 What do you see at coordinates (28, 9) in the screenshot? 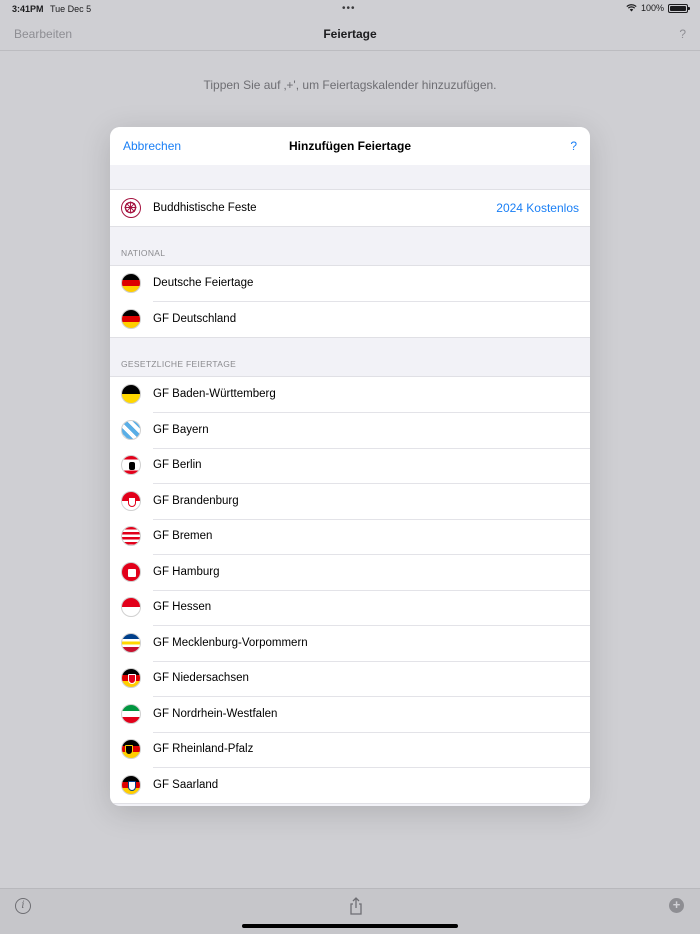
I see `status-time: 3:41PM` at bounding box center [28, 9].